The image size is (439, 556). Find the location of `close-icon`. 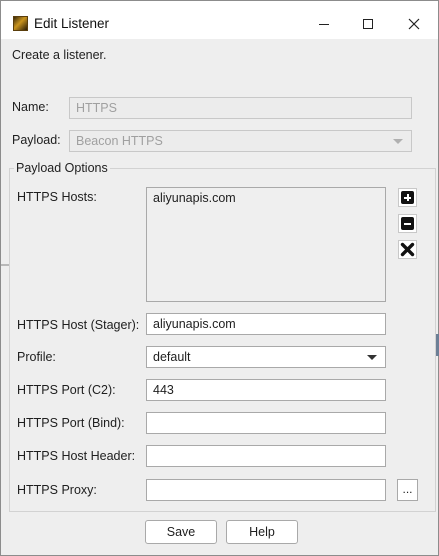

close-icon is located at coordinates (414, 24).